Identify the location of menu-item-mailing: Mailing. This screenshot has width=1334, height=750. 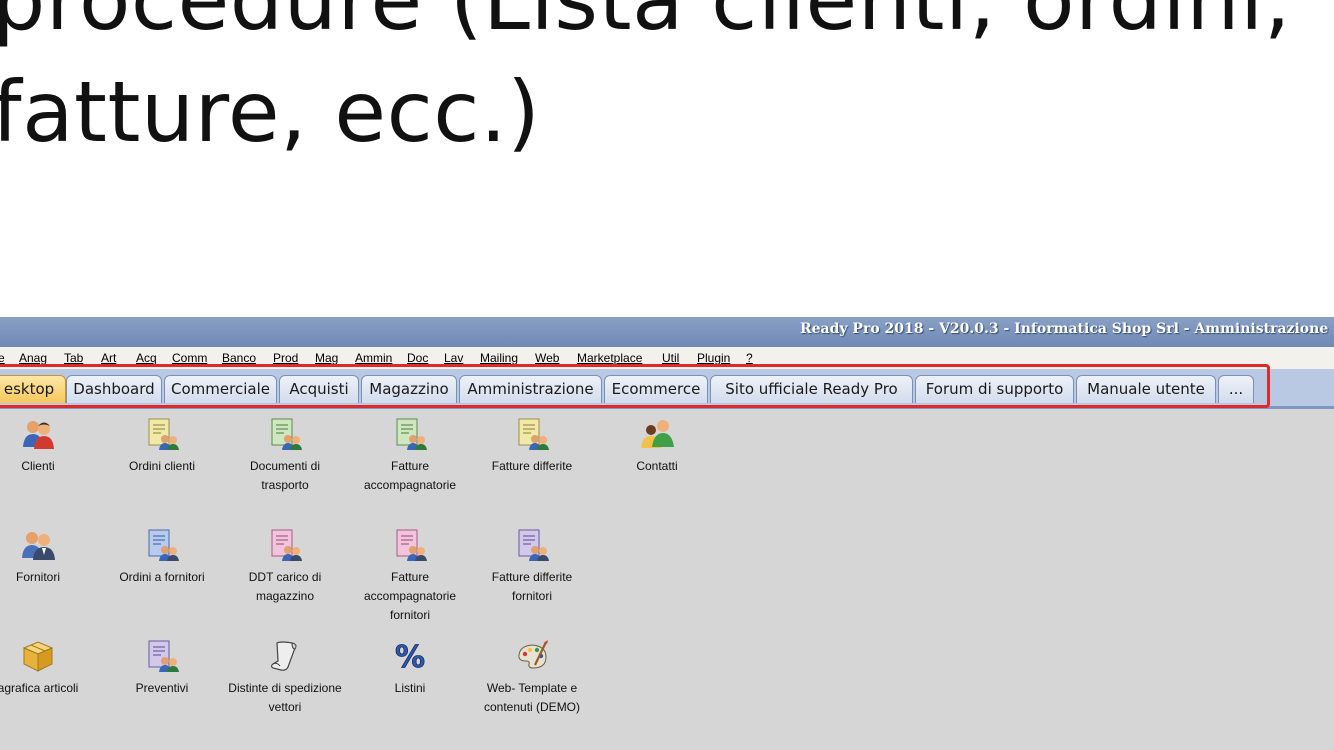
(499, 358).